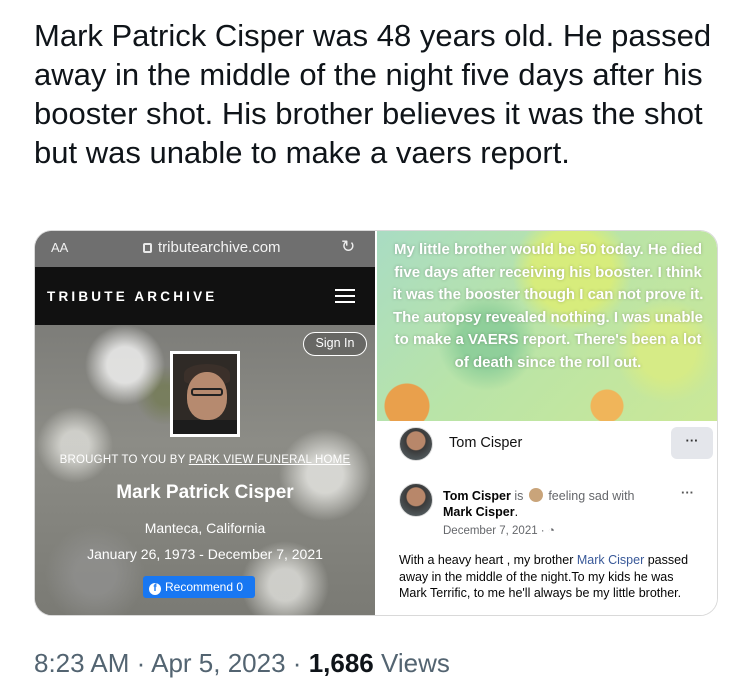 This screenshot has height=688, width=750. I want to click on facebook-icon: f, so click(155, 589).